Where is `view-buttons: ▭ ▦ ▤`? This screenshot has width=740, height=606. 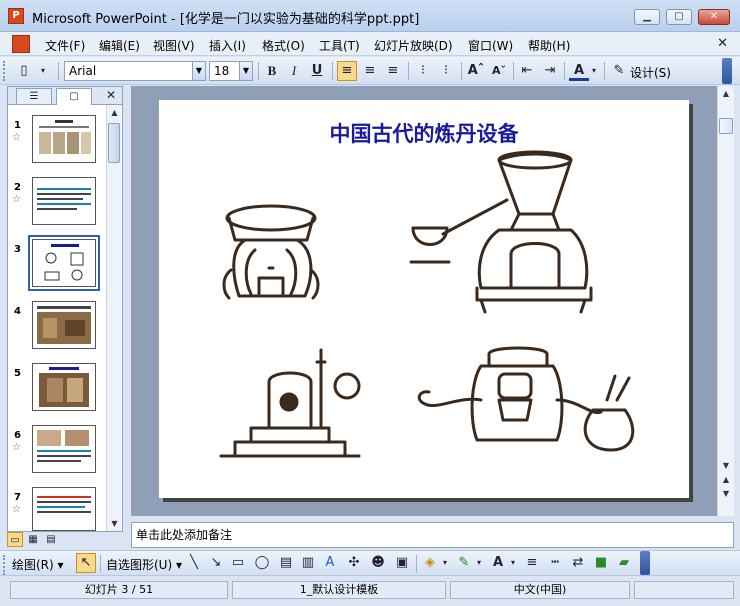 view-buttons: ▭ ▦ ▤ is located at coordinates (38, 540).